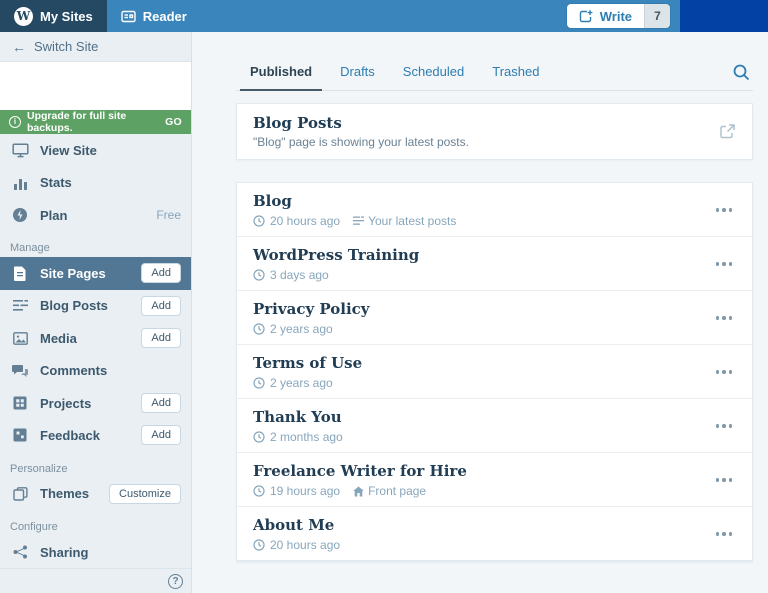  Describe the element at coordinates (161, 403) in the screenshot. I see `add-project-button: Add` at that location.